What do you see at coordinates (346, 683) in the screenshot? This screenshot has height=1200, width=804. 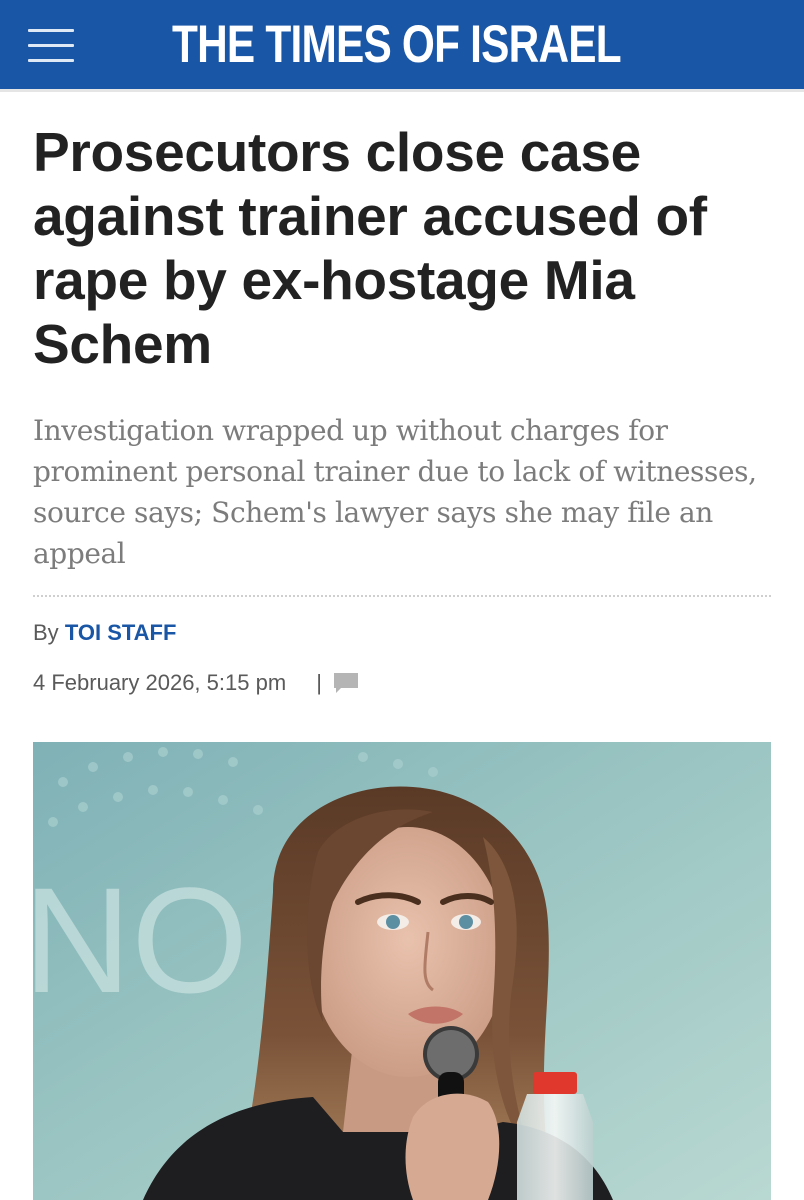 I see `comment-bubble-icon` at bounding box center [346, 683].